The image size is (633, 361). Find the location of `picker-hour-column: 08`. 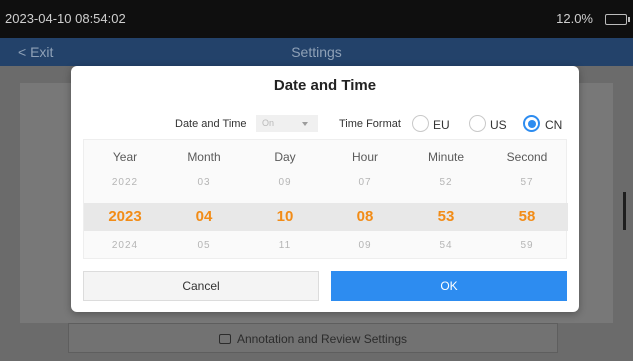

picker-hour-column: 08 is located at coordinates (365, 217).